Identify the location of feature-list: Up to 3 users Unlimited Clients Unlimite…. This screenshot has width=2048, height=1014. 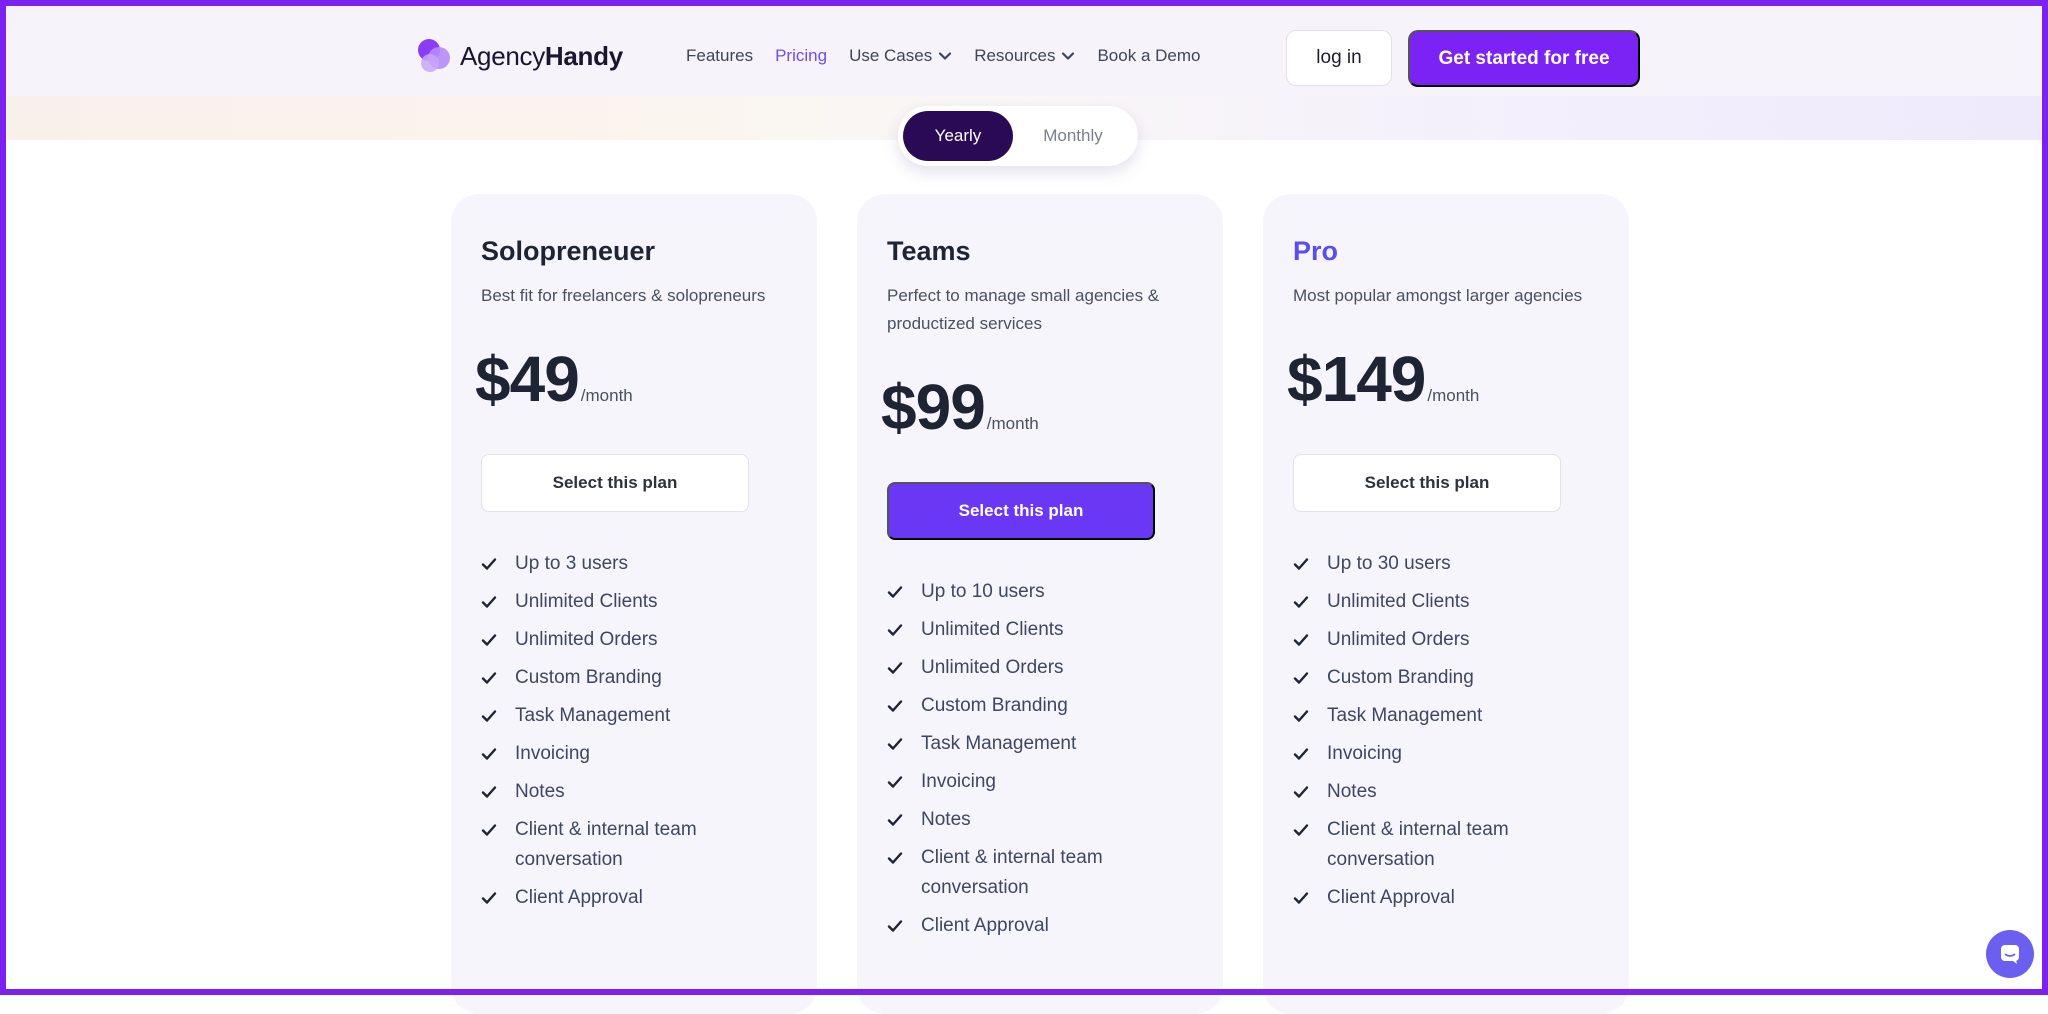
(636, 735).